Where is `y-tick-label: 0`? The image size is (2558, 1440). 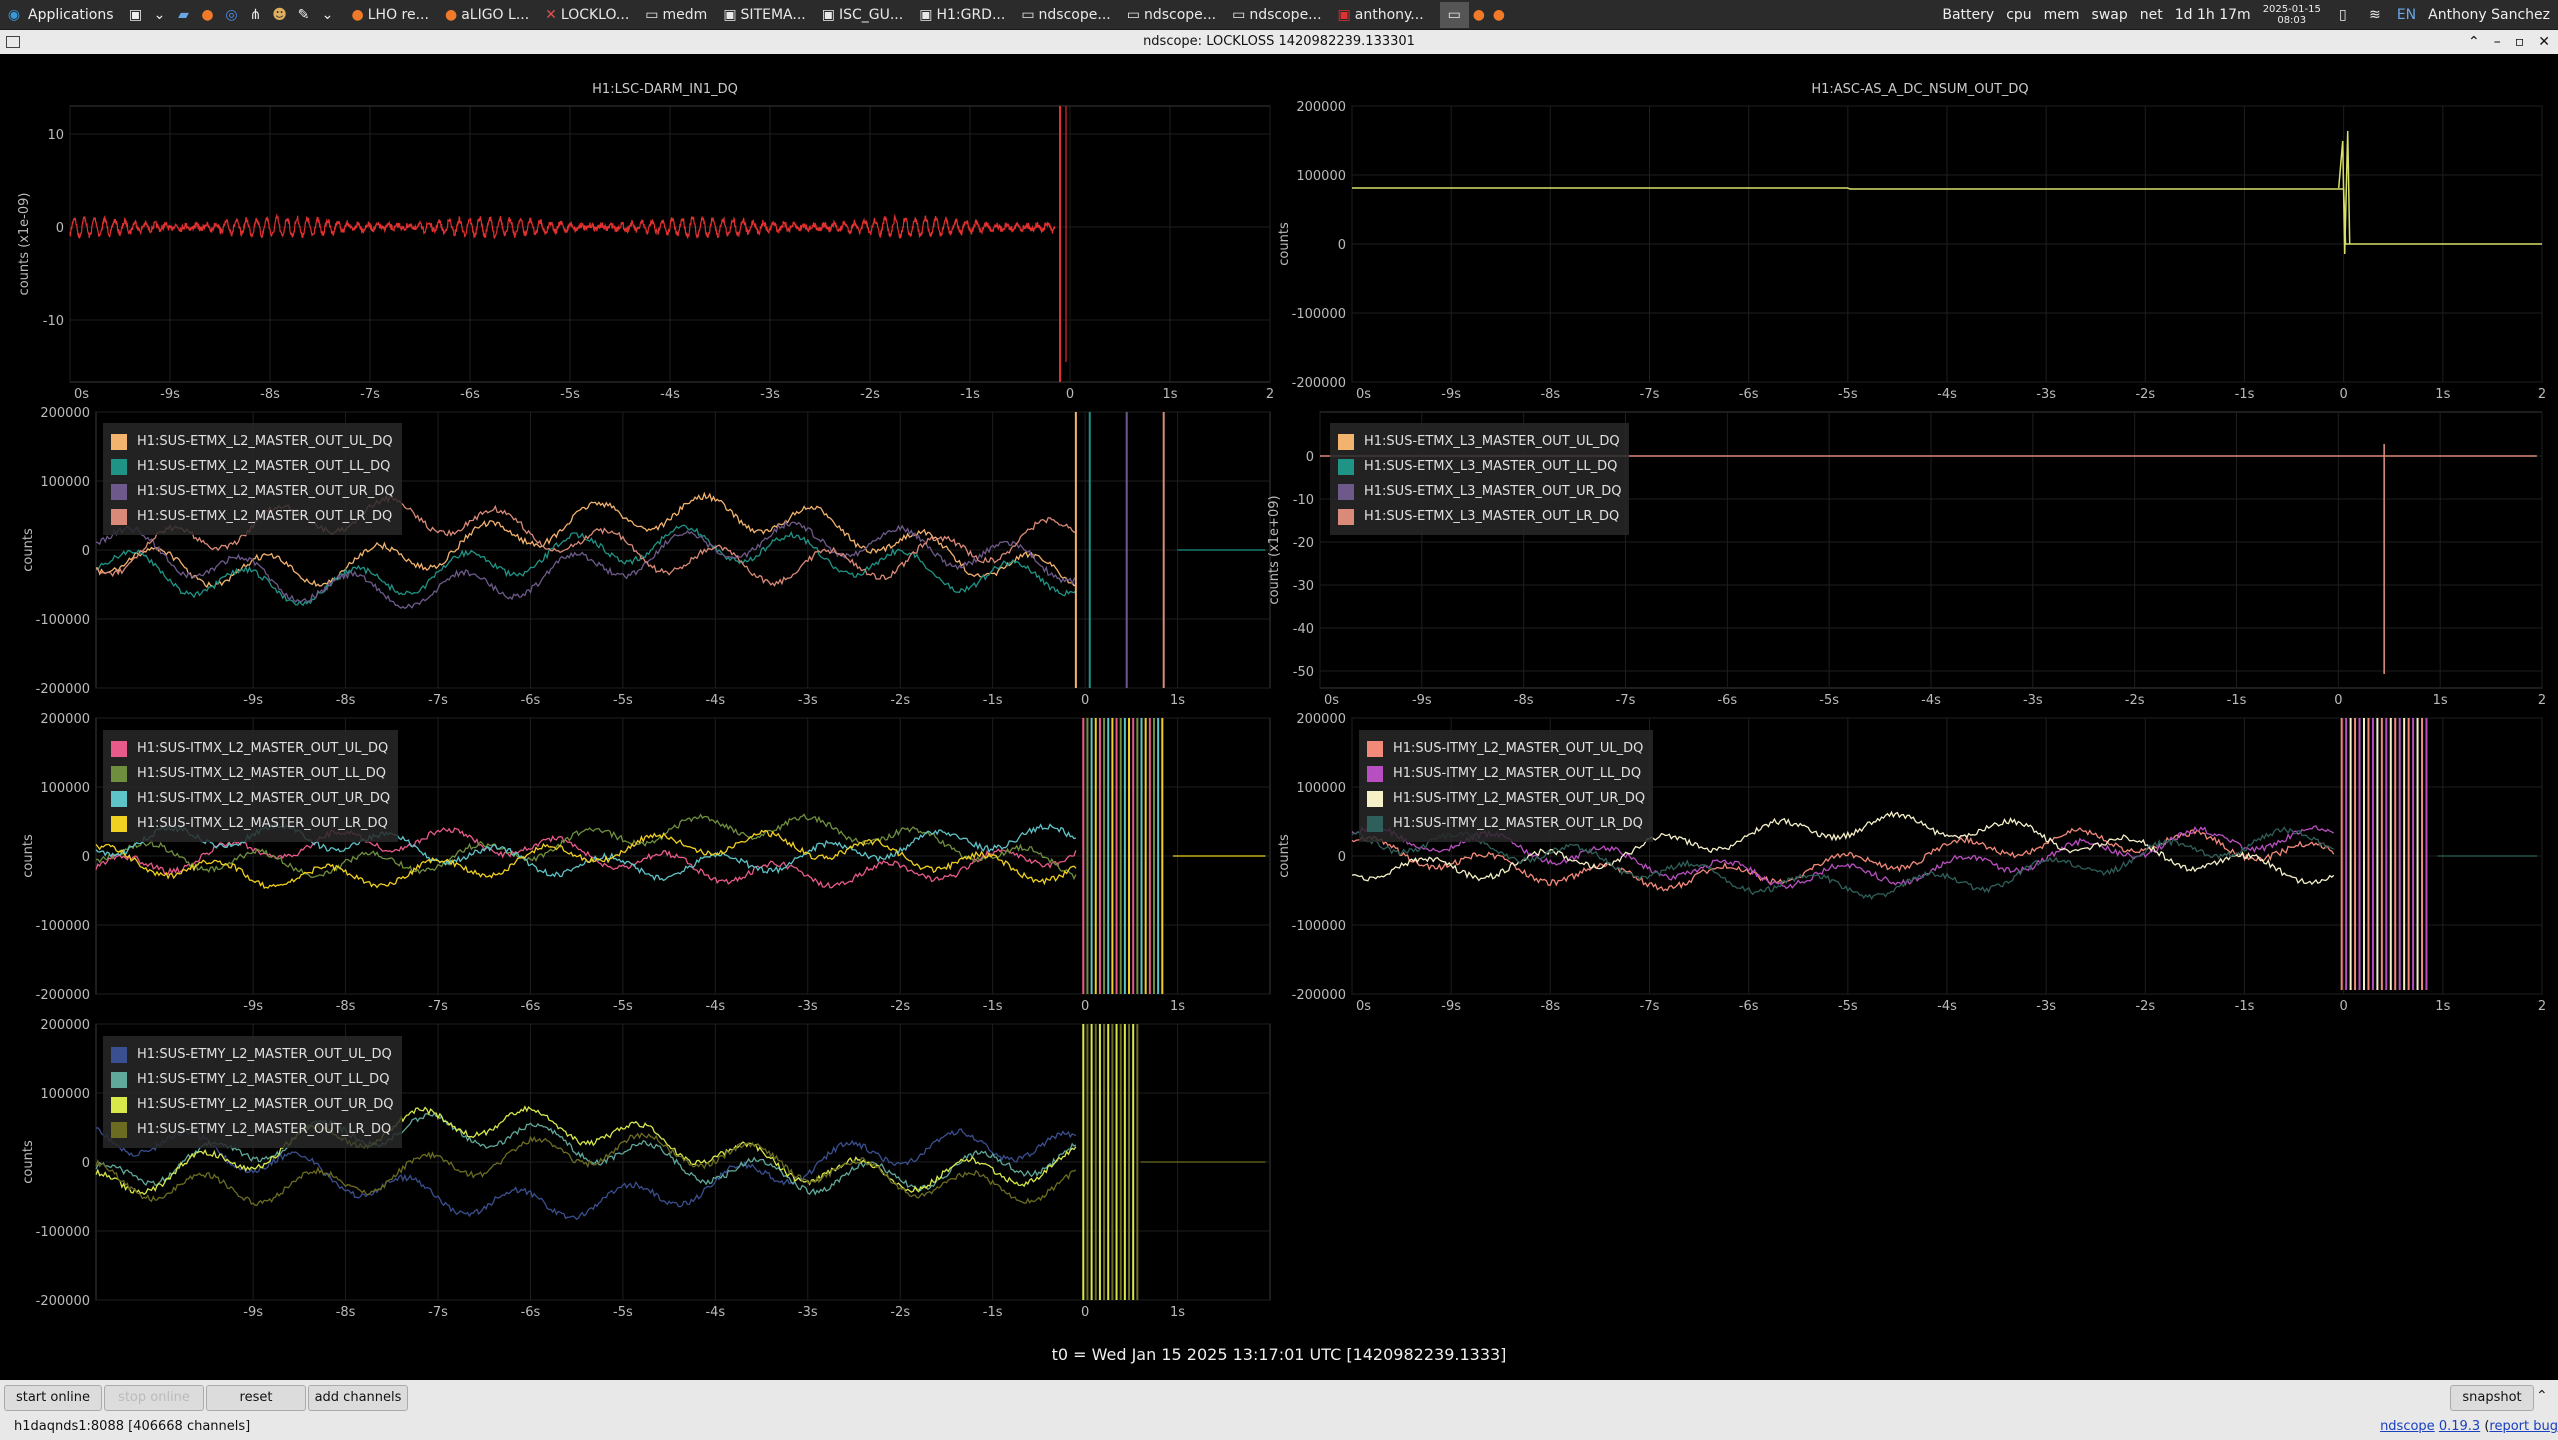 y-tick-label: 0 is located at coordinates (1342, 857).